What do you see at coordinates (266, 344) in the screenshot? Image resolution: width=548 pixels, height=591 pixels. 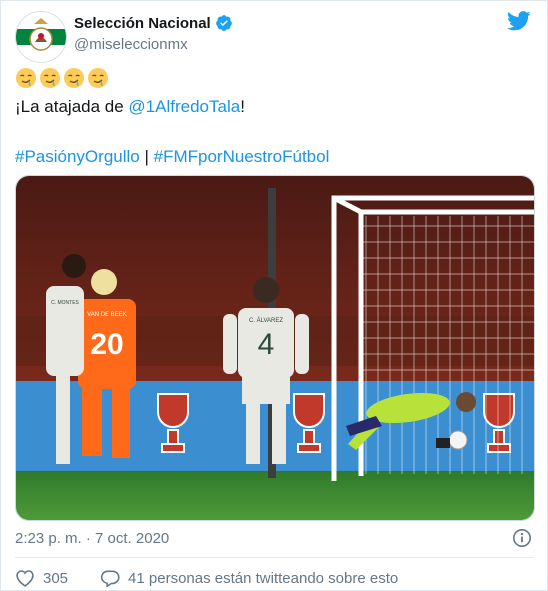 I see `jersey-white-number: 4` at bounding box center [266, 344].